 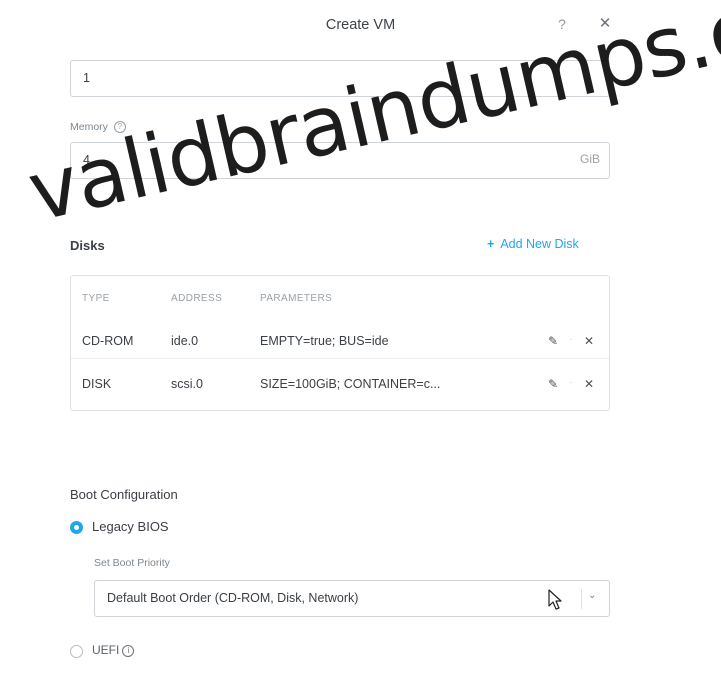 What do you see at coordinates (491, 244) in the screenshot?
I see `plus-icon: +` at bounding box center [491, 244].